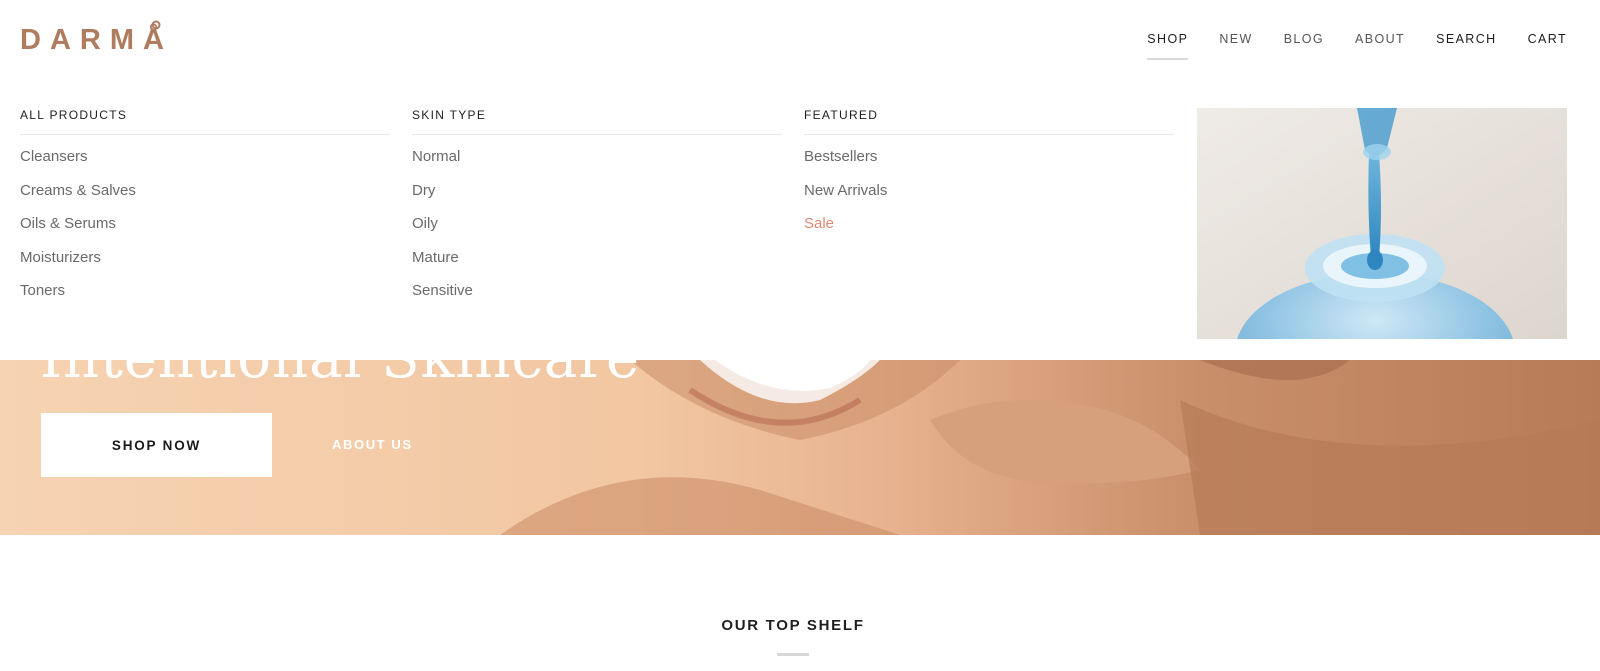  I want to click on menu-link-toners: Toners, so click(205, 297).